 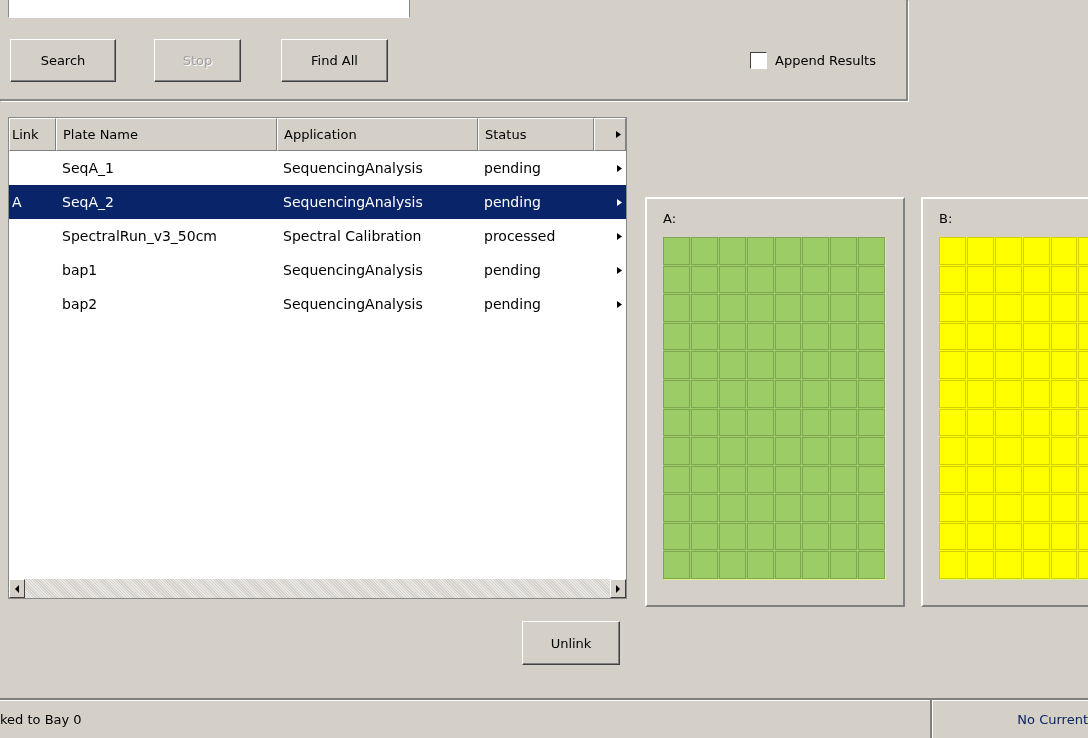 What do you see at coordinates (88, 168) in the screenshot?
I see `table-cell-text: SeqA_1` at bounding box center [88, 168].